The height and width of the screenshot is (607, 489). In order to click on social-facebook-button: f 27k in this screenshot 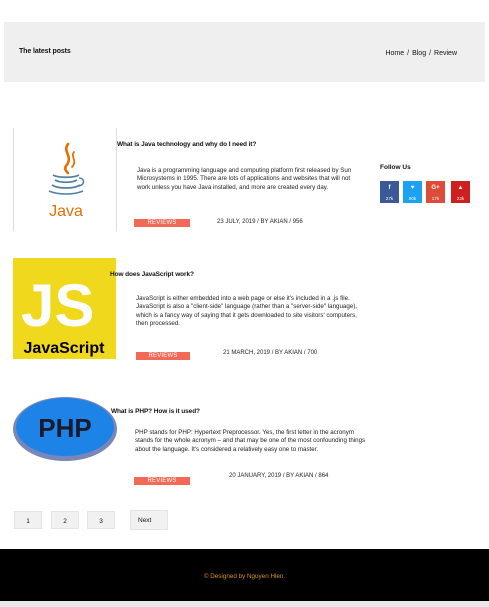, I will do `click(389, 192)`.